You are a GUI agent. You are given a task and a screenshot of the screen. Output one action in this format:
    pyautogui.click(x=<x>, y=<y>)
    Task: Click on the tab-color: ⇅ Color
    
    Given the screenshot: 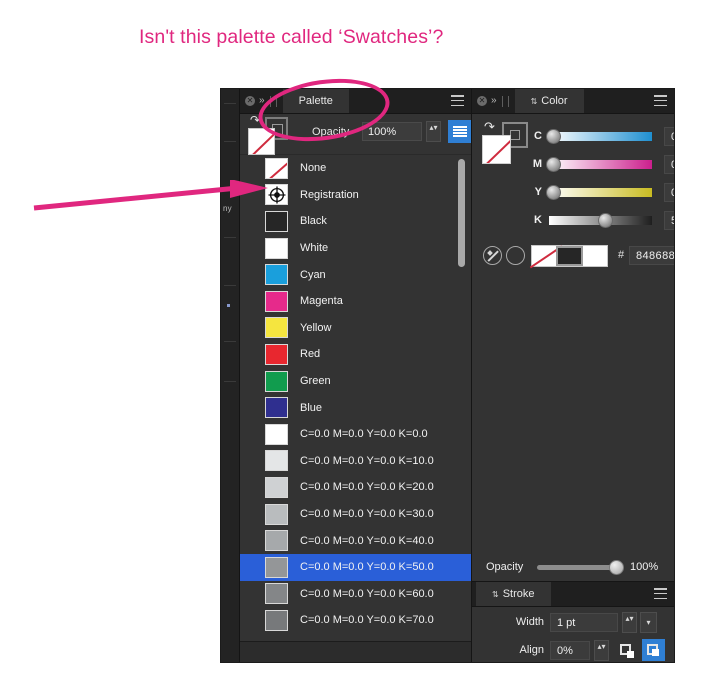 What is the action you would take?
    pyautogui.click(x=549, y=101)
    